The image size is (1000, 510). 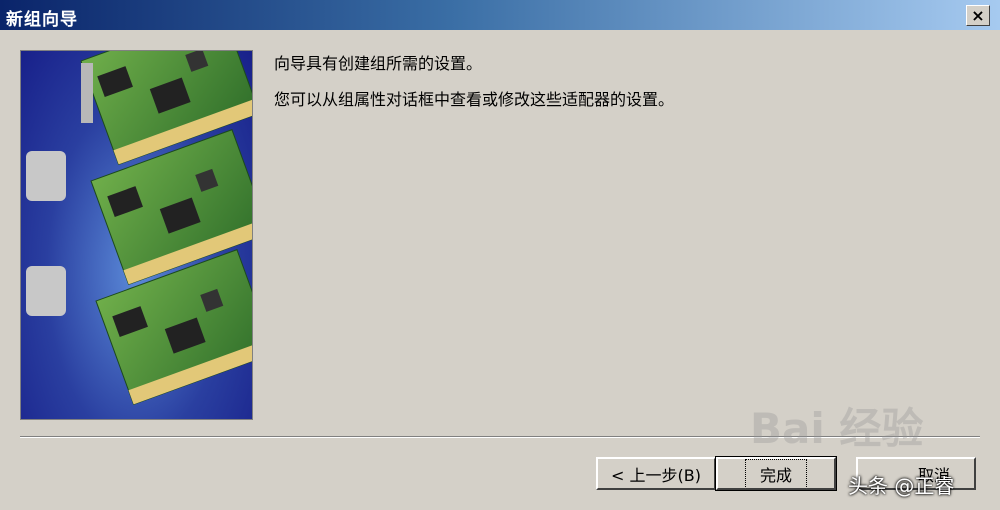 I want to click on back-button-label: < 上一步(B), so click(x=656, y=475).